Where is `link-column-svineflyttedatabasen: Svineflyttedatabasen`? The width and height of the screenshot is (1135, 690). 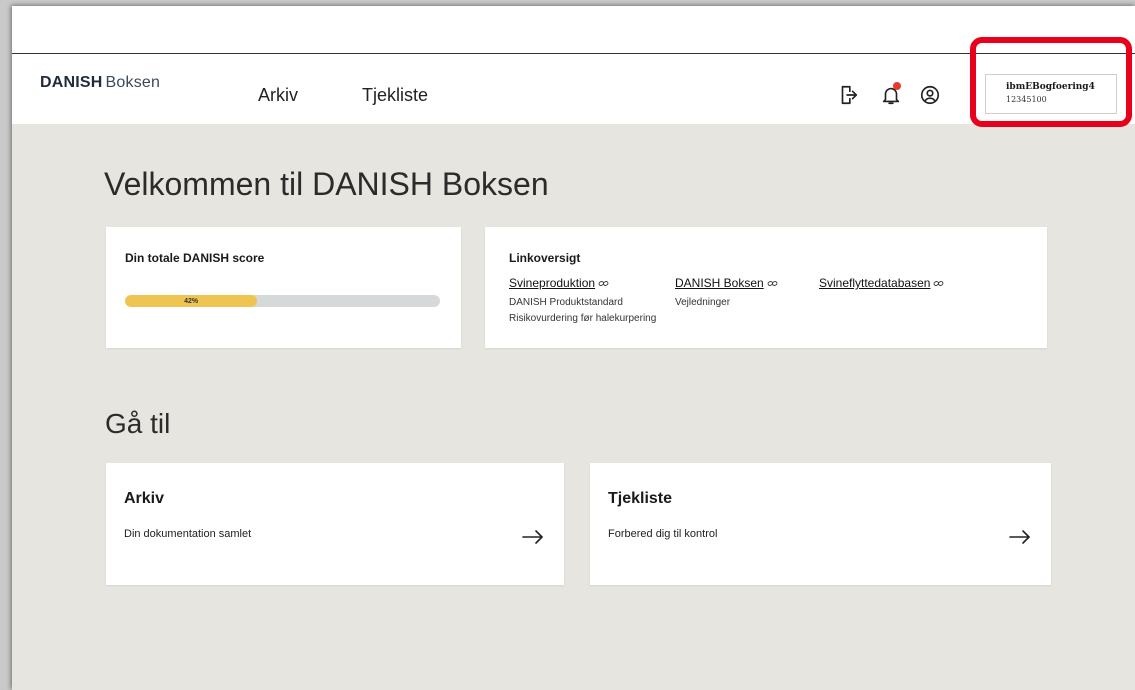 link-column-svineflyttedatabasen: Svineflyttedatabasen is located at coordinates (881, 283).